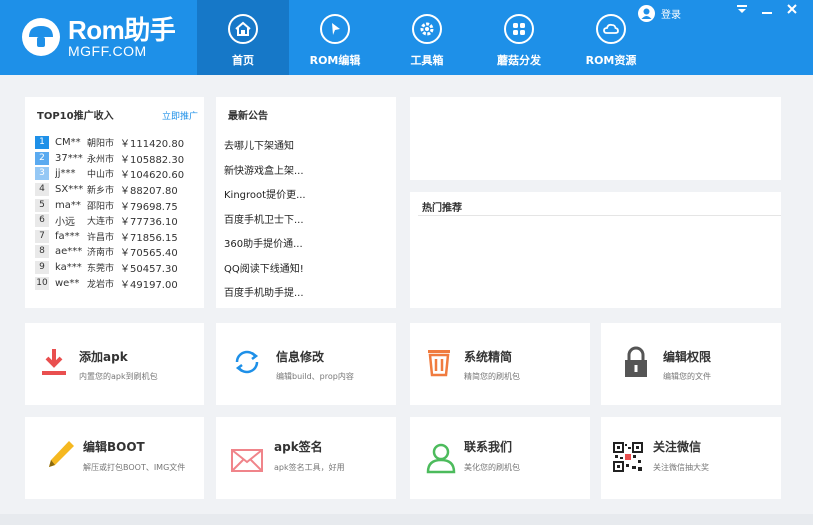 This screenshot has height=525, width=813. I want to click on rank-amount: ￥88207.80, so click(149, 192).